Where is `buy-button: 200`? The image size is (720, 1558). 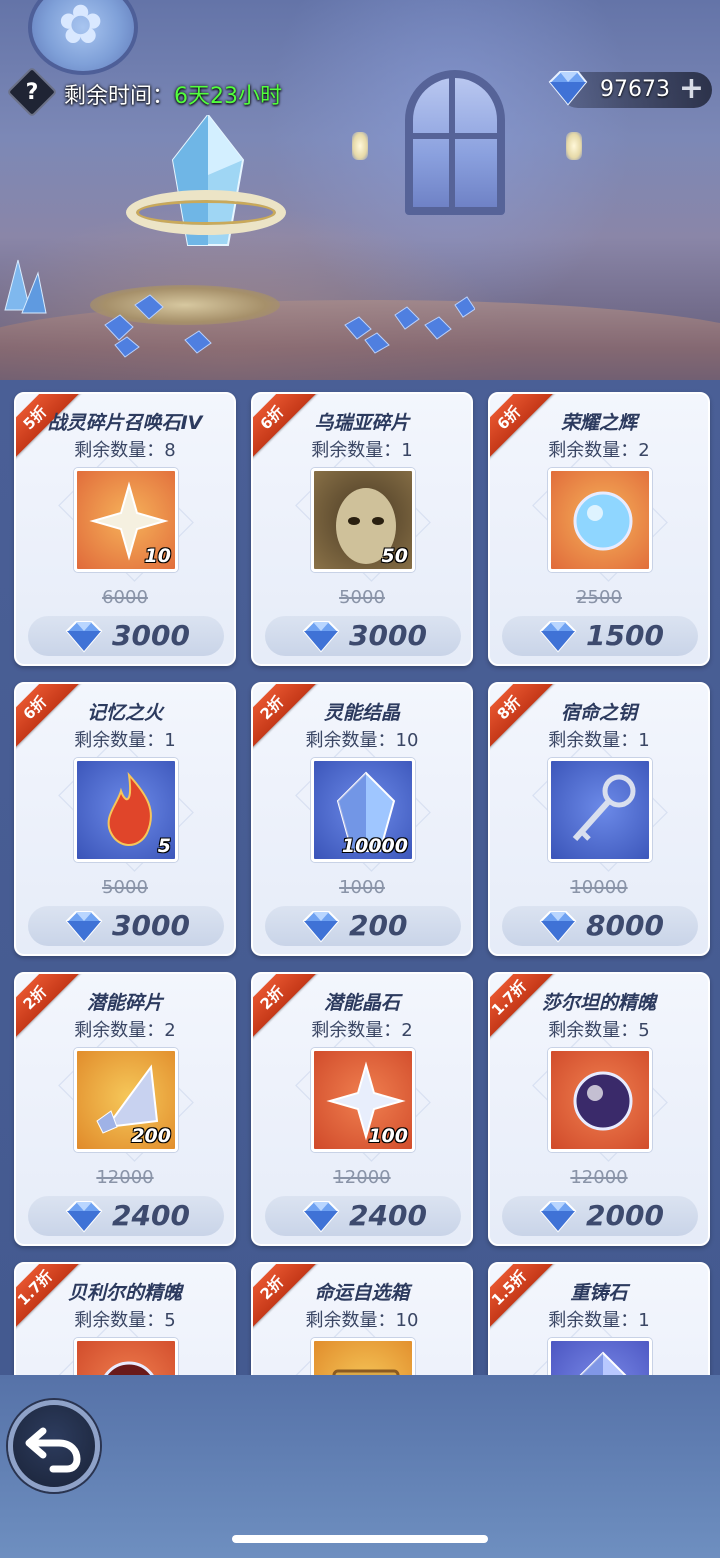
buy-button: 200 is located at coordinates (363, 926).